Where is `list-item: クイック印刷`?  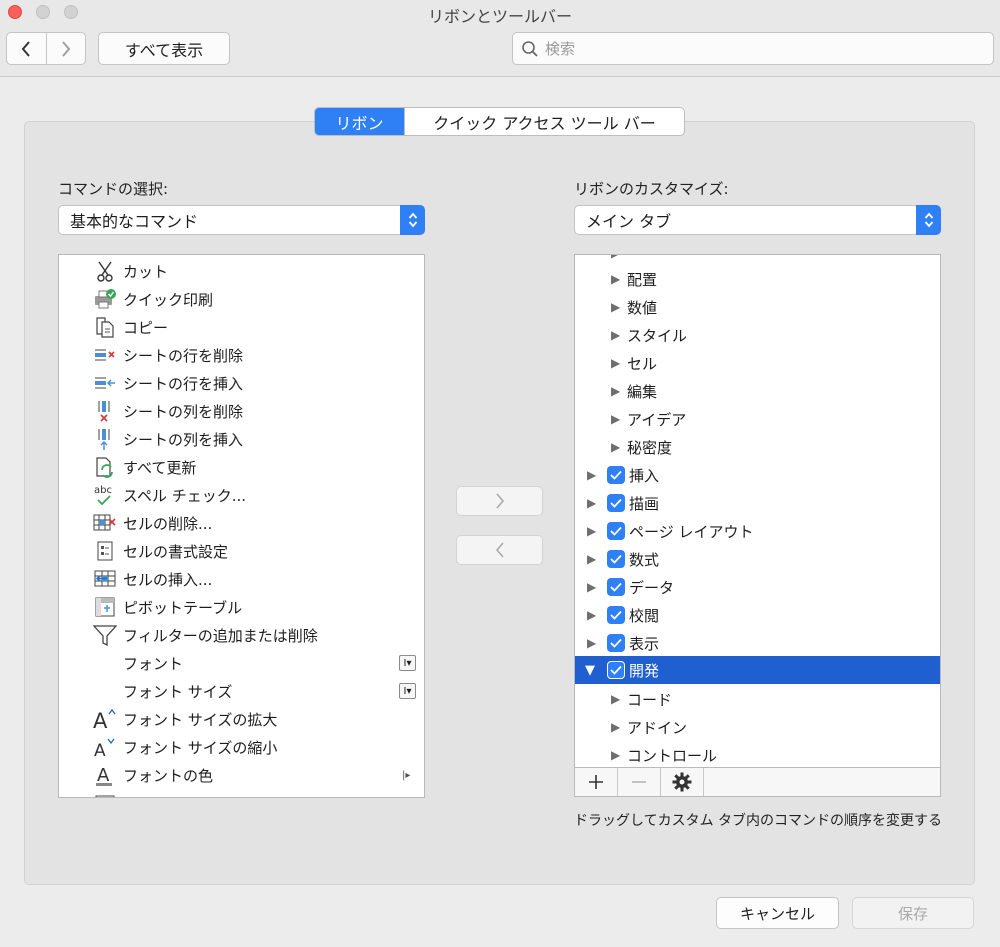 list-item: クイック印刷 is located at coordinates (241, 299).